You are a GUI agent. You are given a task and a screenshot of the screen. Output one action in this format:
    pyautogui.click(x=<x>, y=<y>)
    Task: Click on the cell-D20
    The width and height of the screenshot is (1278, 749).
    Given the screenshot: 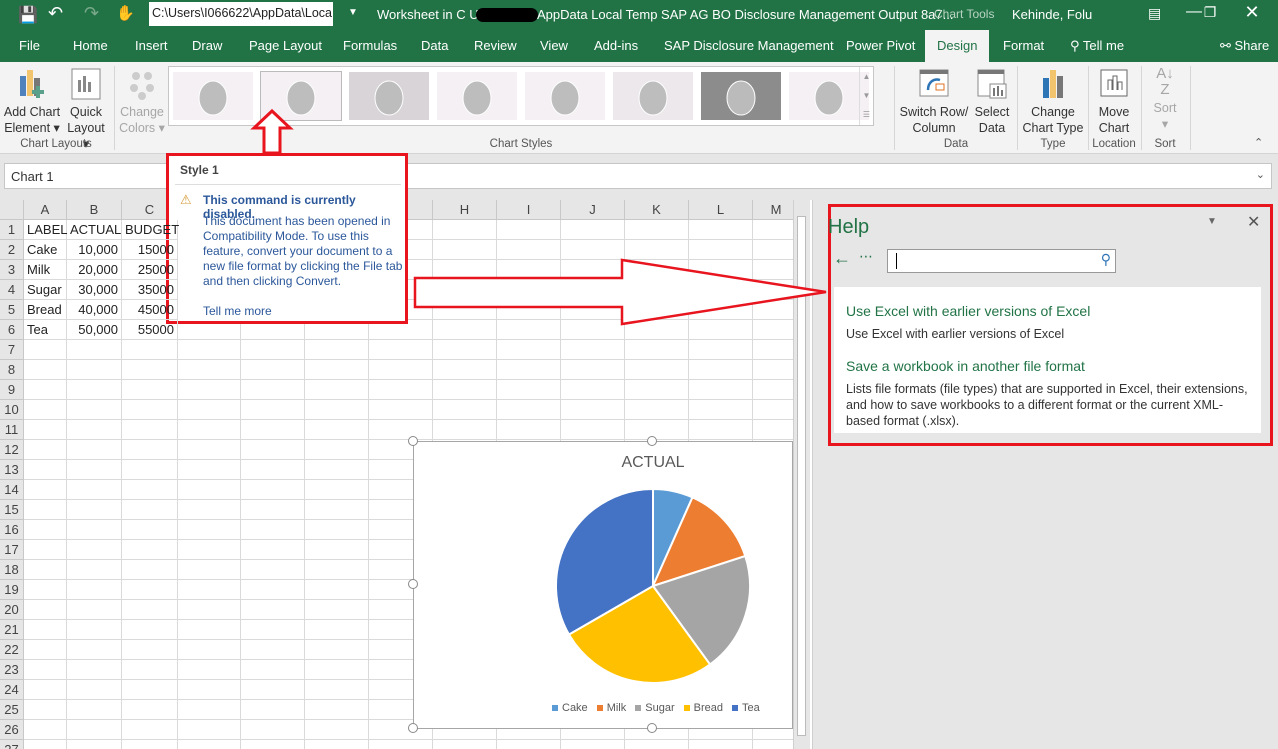 What is the action you would take?
    pyautogui.click(x=209, y=610)
    